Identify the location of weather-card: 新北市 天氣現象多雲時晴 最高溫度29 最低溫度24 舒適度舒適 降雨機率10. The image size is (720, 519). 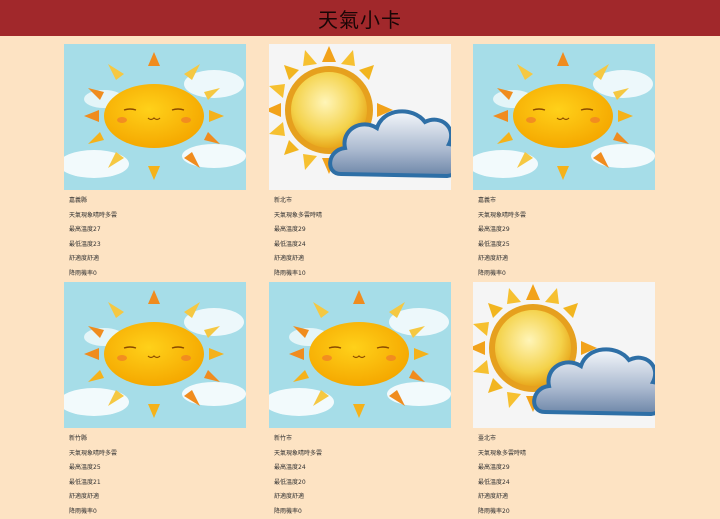
(360, 162).